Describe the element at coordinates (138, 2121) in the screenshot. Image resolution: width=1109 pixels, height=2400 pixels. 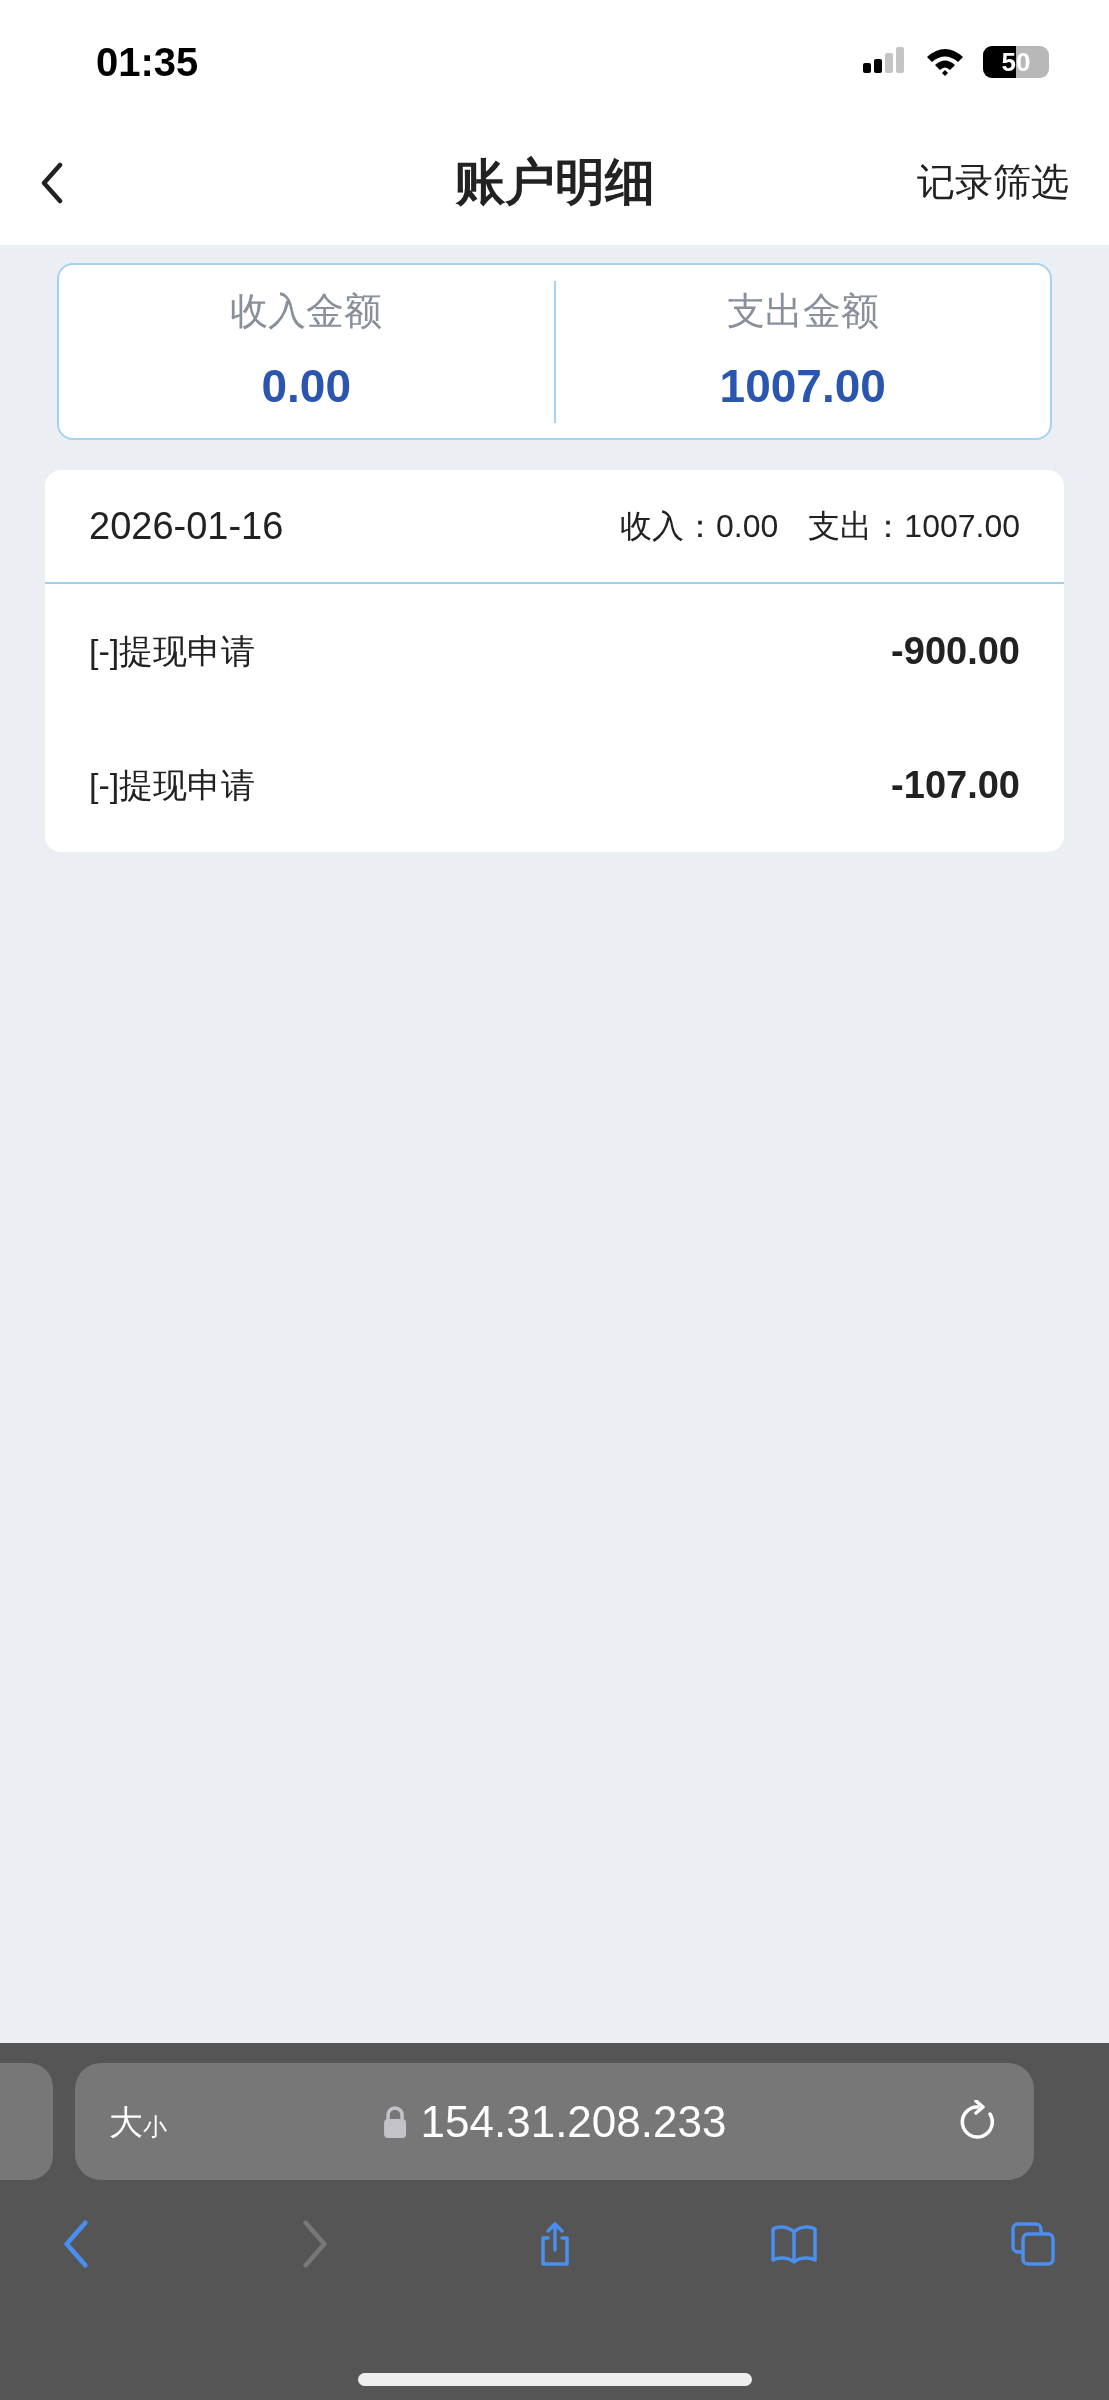
I see `text-size-button: 大小` at that location.